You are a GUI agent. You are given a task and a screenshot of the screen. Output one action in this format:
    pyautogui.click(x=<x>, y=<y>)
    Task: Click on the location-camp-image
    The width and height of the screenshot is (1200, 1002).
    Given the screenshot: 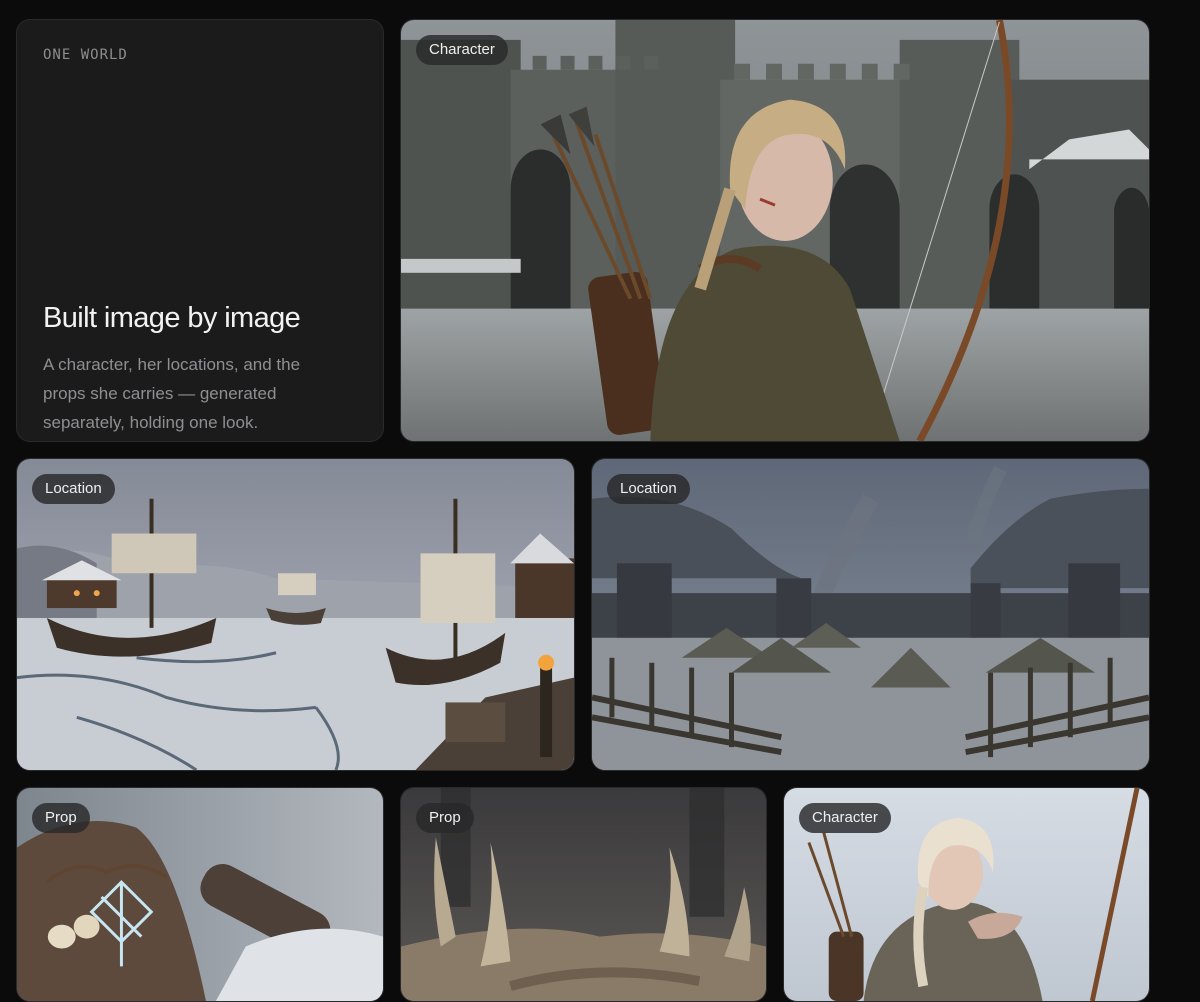 What is the action you would take?
    pyautogui.click(x=870, y=614)
    